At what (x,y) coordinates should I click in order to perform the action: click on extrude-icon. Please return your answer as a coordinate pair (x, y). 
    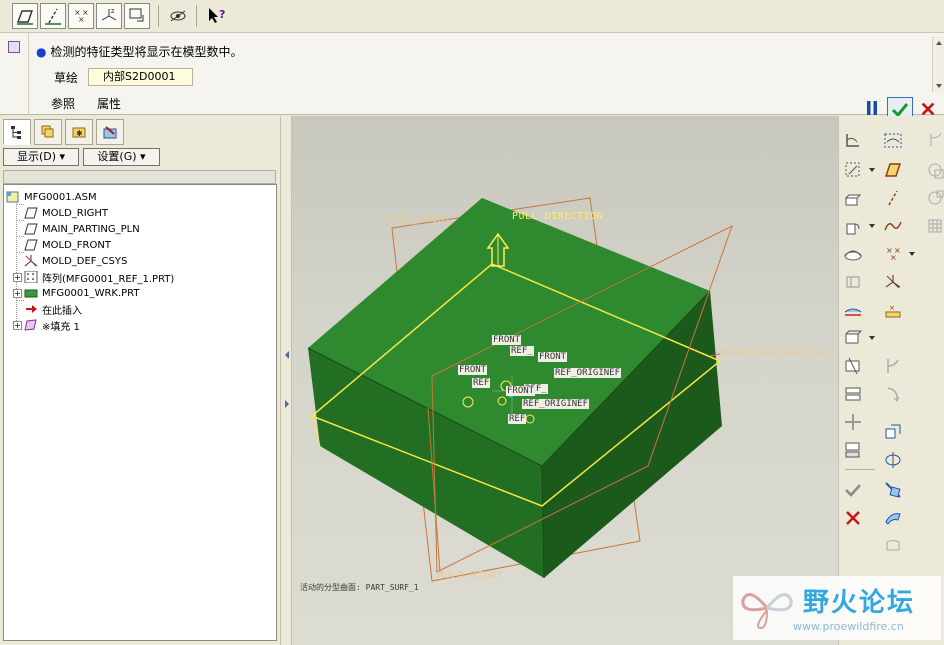
    Looking at the image, I should click on (853, 200).